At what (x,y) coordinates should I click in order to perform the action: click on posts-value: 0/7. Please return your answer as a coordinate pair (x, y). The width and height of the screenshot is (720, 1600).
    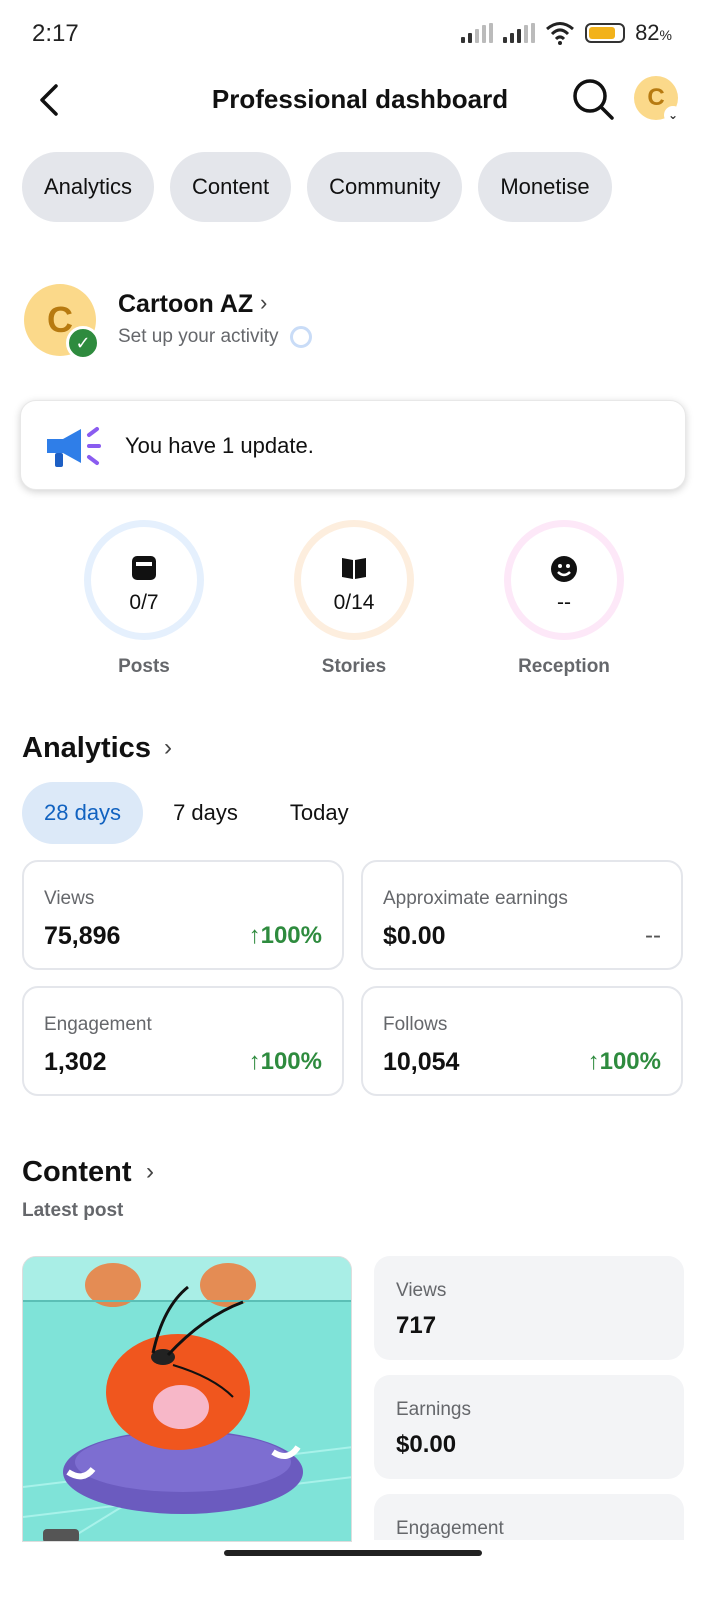
    Looking at the image, I should click on (144, 602).